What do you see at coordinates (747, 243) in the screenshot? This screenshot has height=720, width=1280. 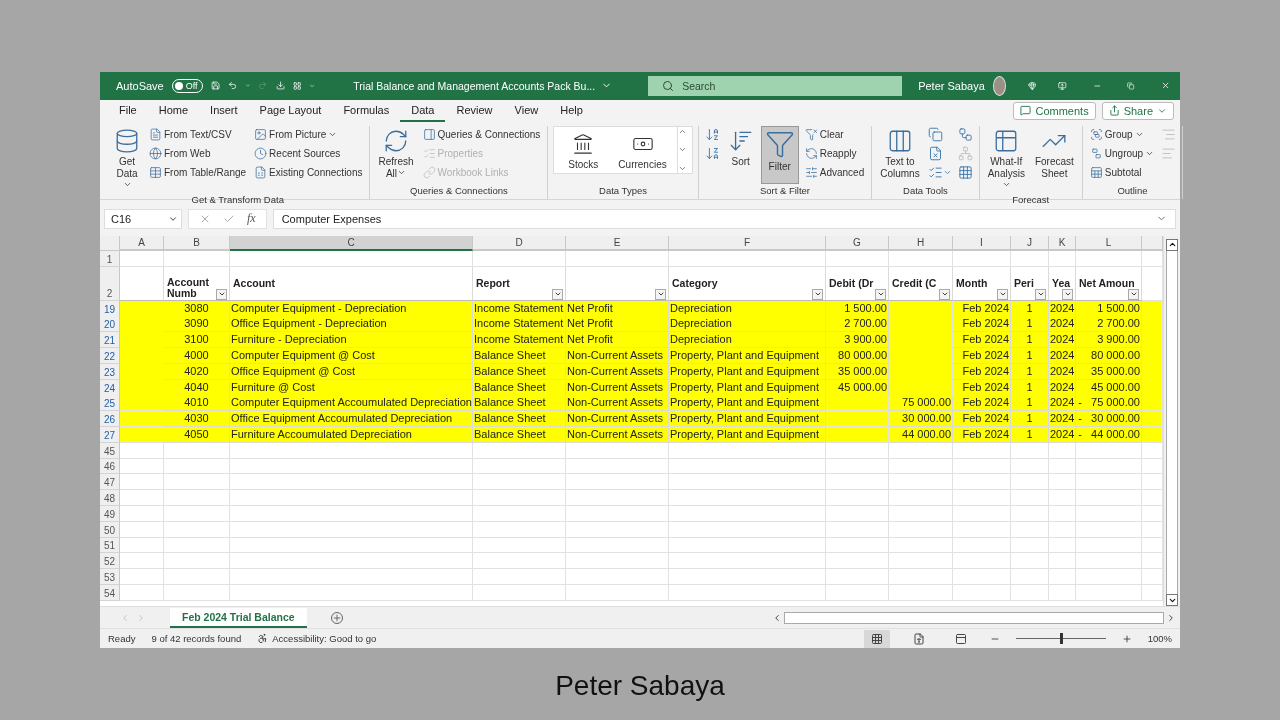 I see `column-header: F` at bounding box center [747, 243].